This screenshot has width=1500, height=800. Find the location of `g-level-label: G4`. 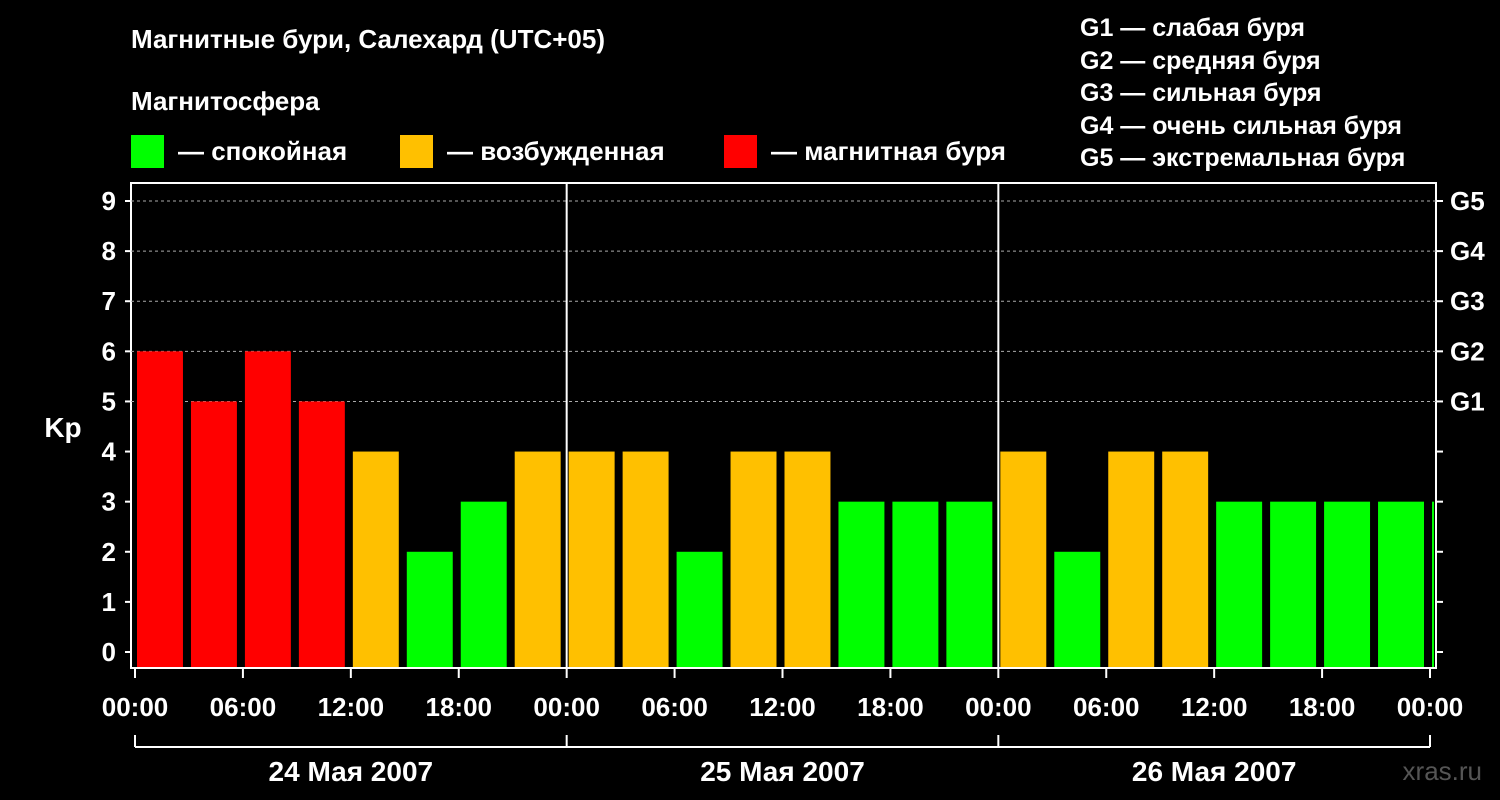

g-level-label: G4 is located at coordinates (1467, 251).